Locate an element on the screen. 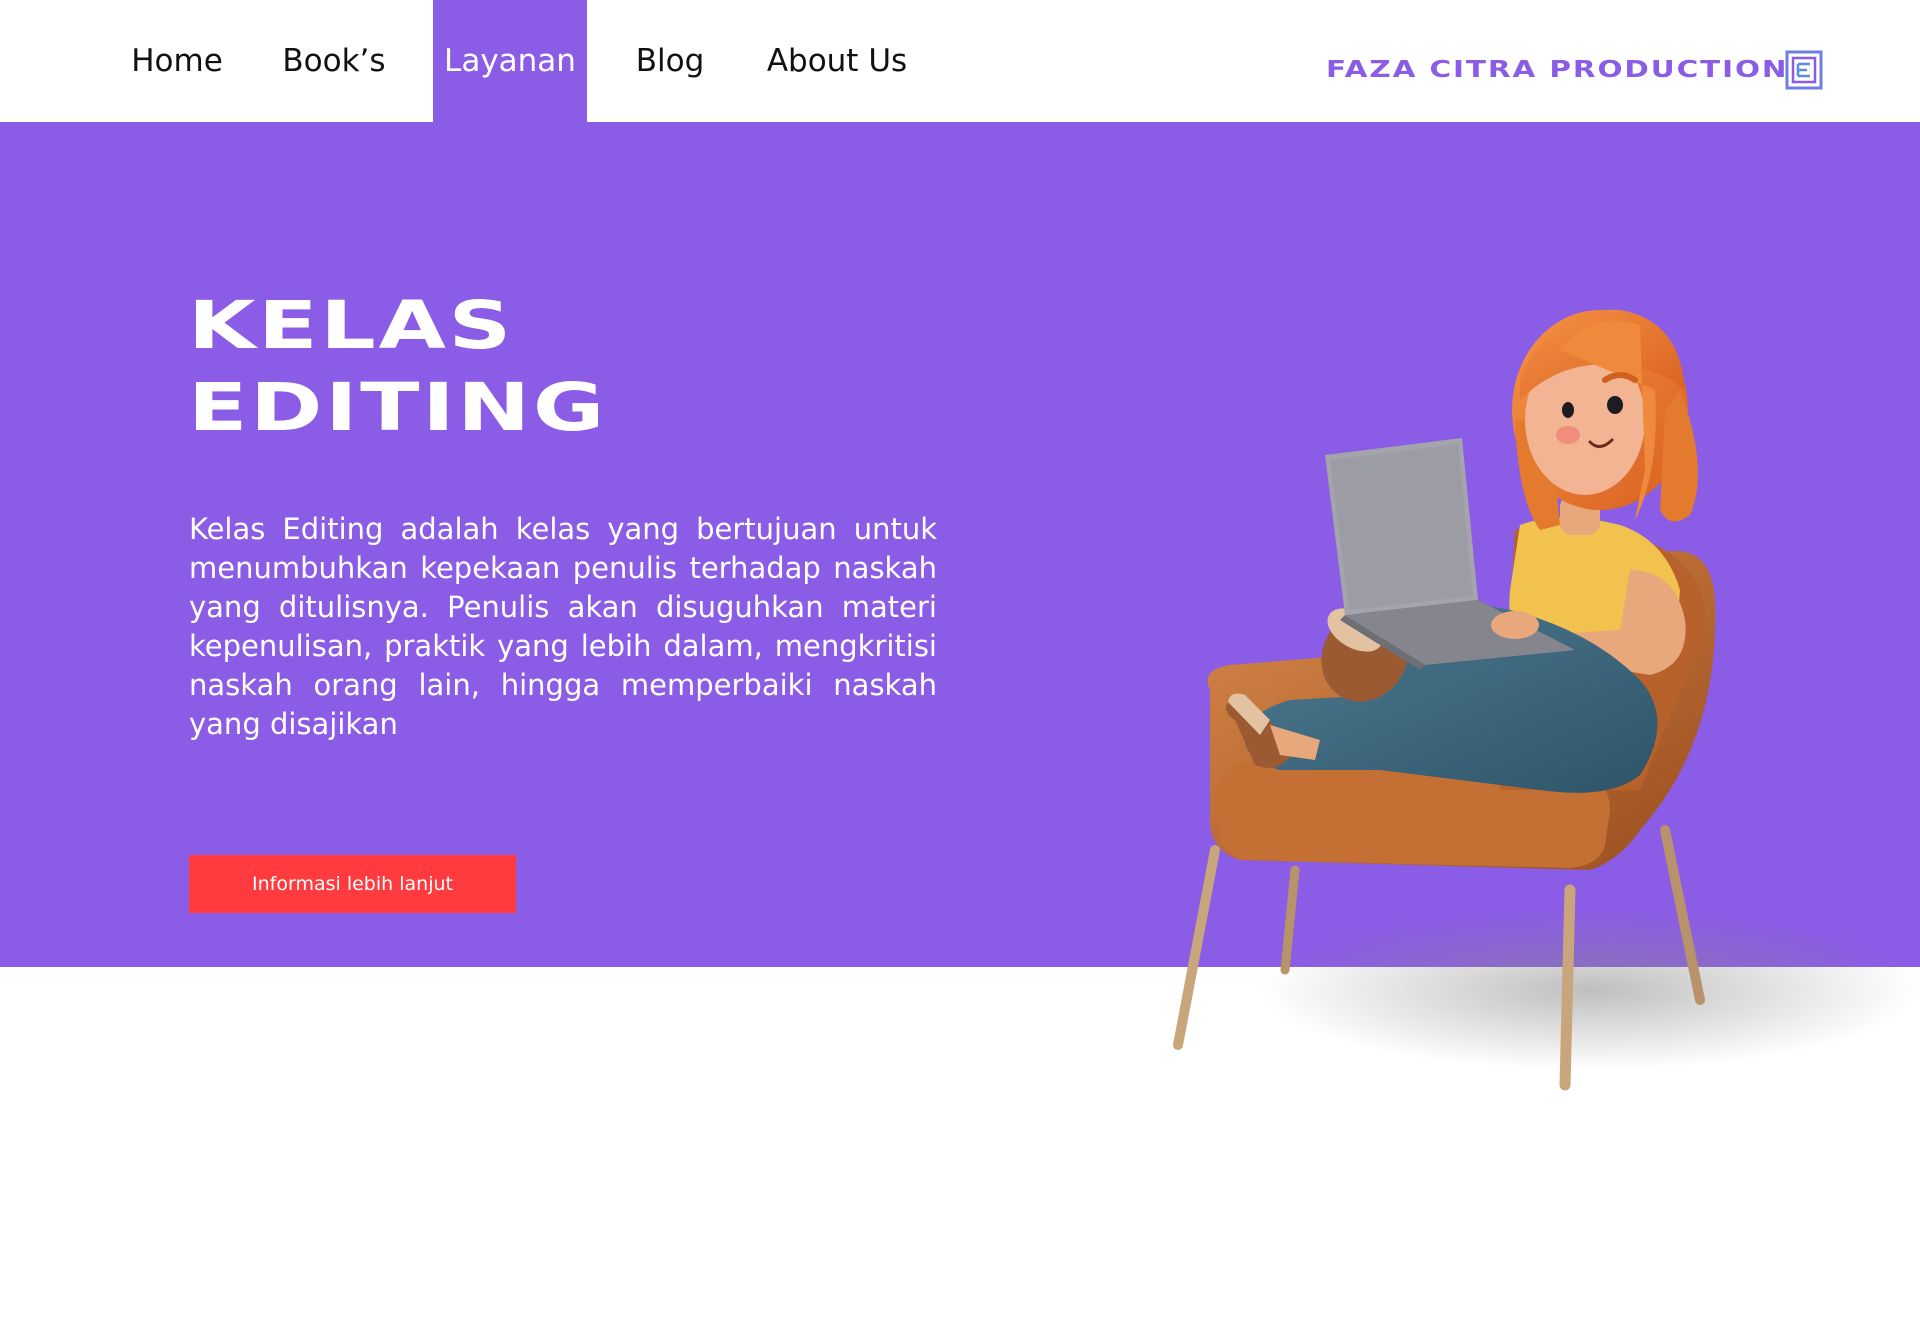 This screenshot has height=1320, width=1920. nav-blog: Blog is located at coordinates (670, 61).